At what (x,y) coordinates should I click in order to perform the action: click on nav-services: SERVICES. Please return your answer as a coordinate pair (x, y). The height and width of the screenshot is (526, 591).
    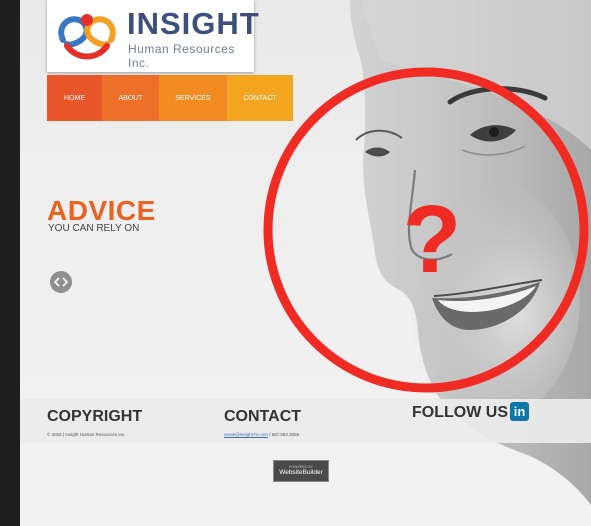
    Looking at the image, I should click on (193, 98).